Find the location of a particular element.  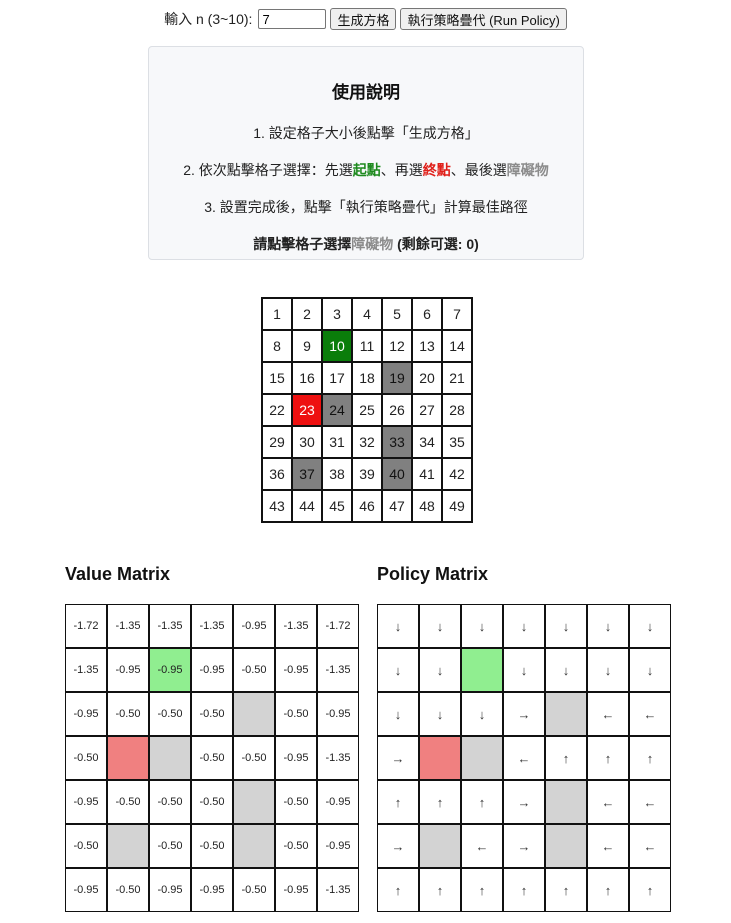

value-cell-5: -0.95 is located at coordinates (254, 626).